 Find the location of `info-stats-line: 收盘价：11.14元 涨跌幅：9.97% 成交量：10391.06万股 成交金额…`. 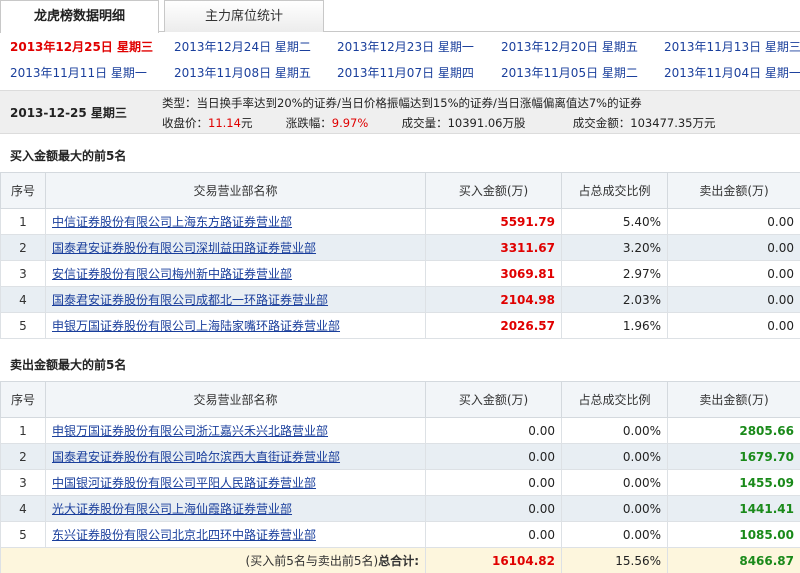

info-stats-line: 收盘价：11.14元 涨跌幅：9.97% 成交量：10391.06万股 成交金额… is located at coordinates (439, 123).